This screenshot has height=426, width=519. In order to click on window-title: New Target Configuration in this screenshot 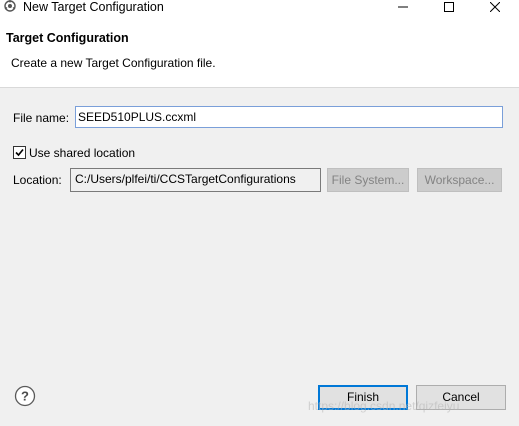, I will do `click(93, 7)`.